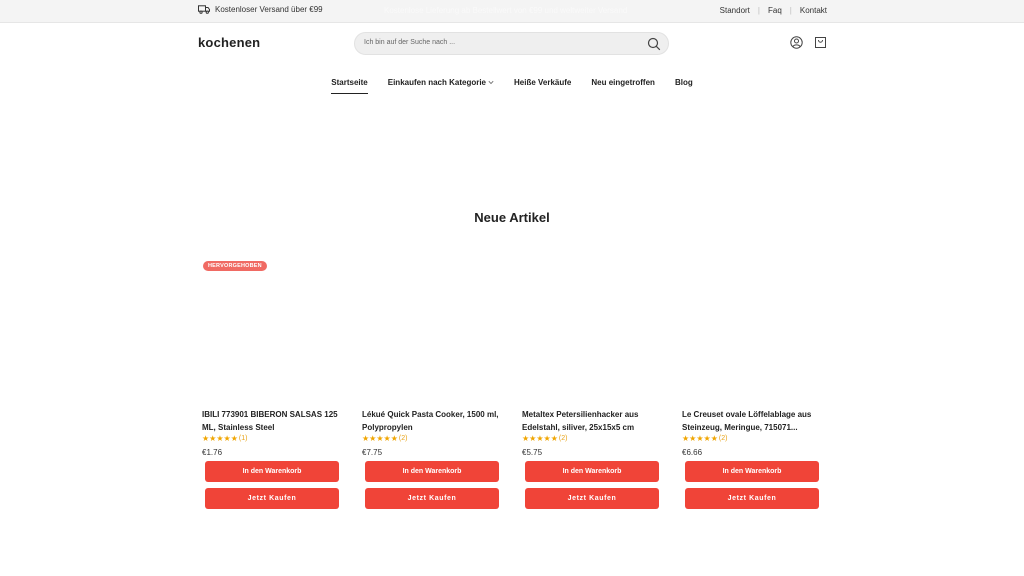 This screenshot has height=576, width=1024. Describe the element at coordinates (349, 82) in the screenshot. I see `nav-item-label: Startseite` at that location.